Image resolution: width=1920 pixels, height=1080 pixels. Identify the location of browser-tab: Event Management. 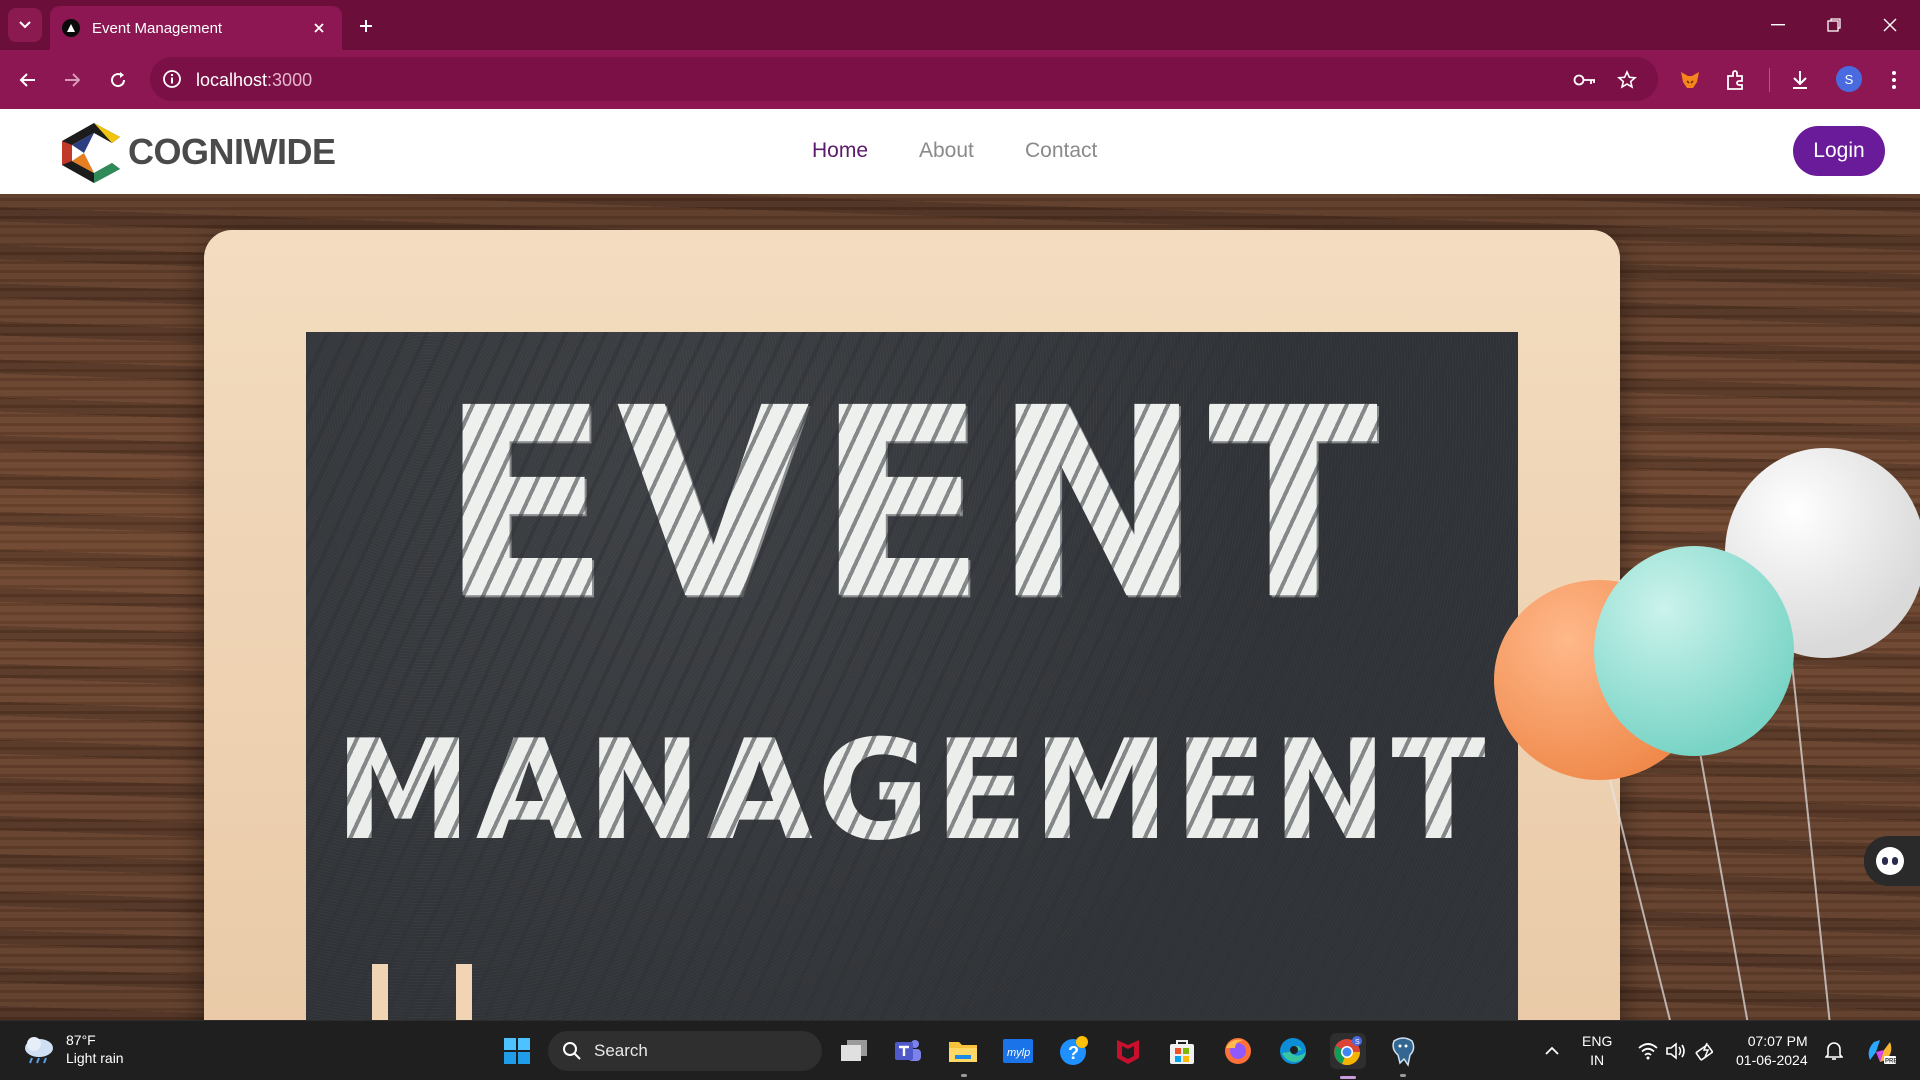
(196, 28).